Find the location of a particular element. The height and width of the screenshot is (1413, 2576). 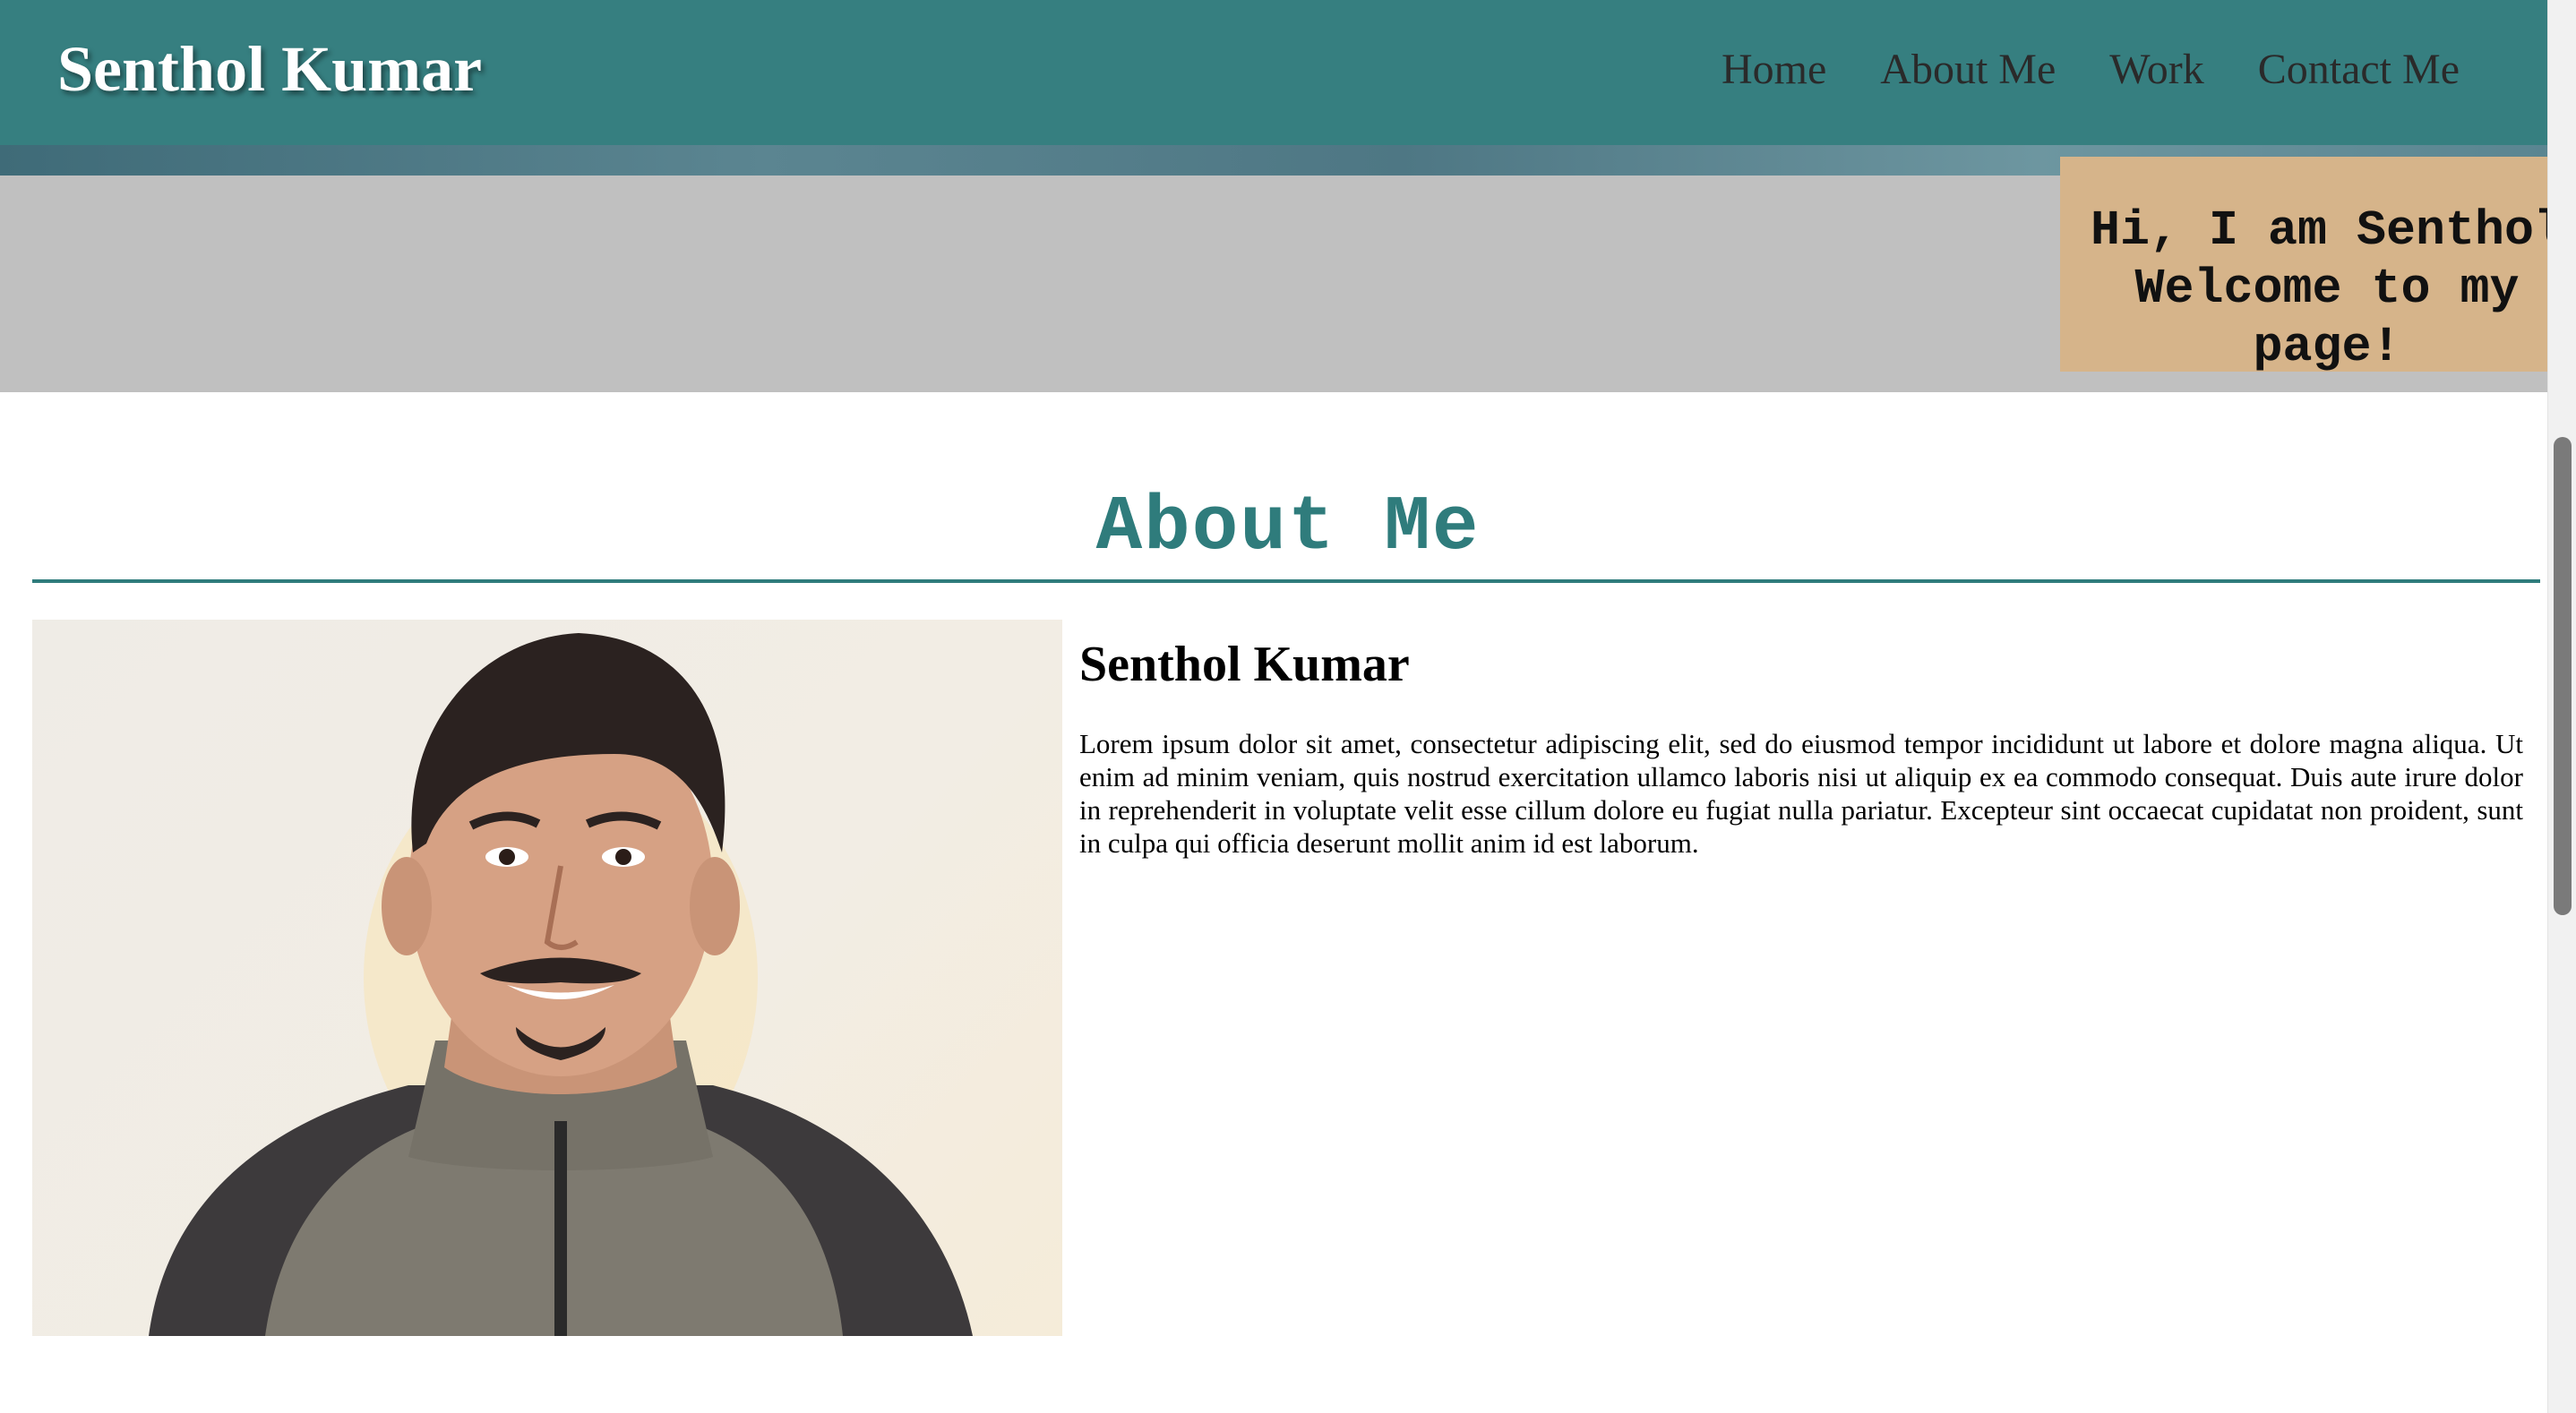

site-brand: Senthol Kumar is located at coordinates (269, 69).